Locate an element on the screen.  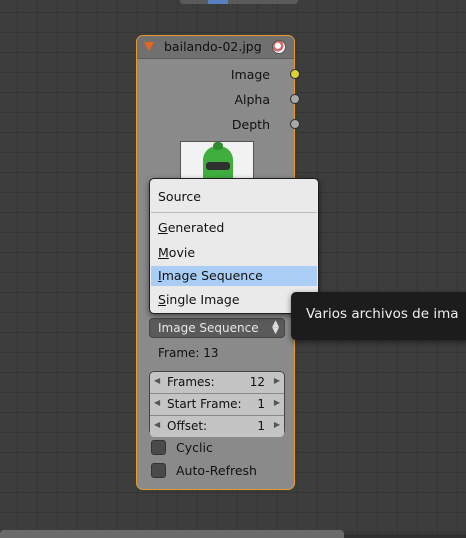
frame-readout: Frame: 13 is located at coordinates (188, 353).